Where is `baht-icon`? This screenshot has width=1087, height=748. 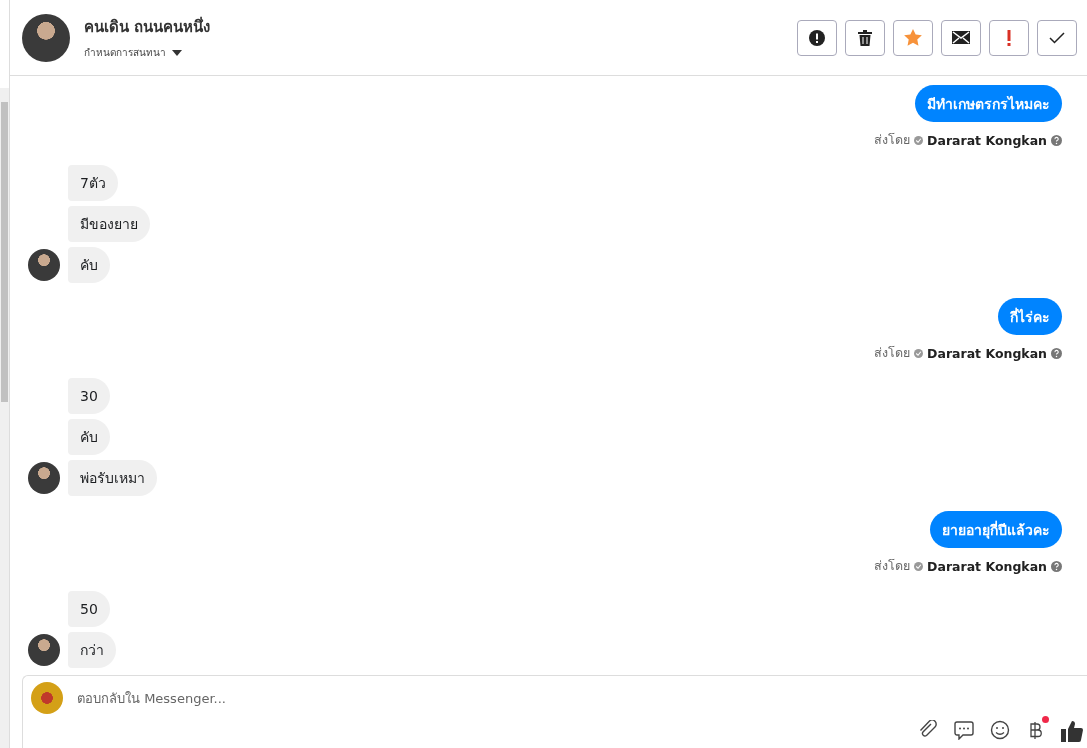 baht-icon is located at coordinates (1036, 730).